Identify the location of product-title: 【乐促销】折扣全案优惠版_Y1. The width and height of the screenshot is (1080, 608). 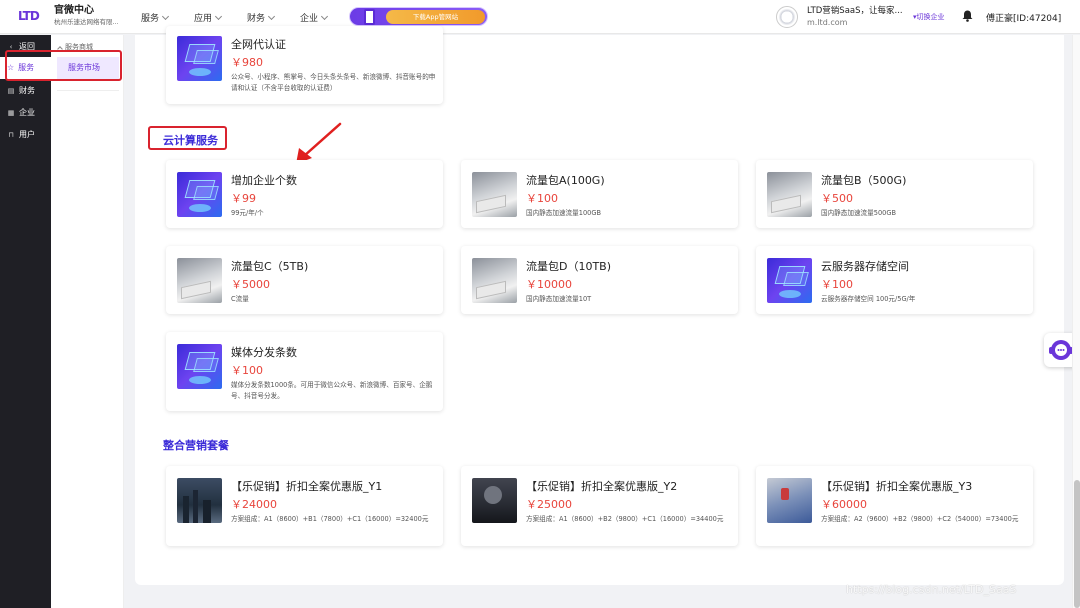
(307, 486).